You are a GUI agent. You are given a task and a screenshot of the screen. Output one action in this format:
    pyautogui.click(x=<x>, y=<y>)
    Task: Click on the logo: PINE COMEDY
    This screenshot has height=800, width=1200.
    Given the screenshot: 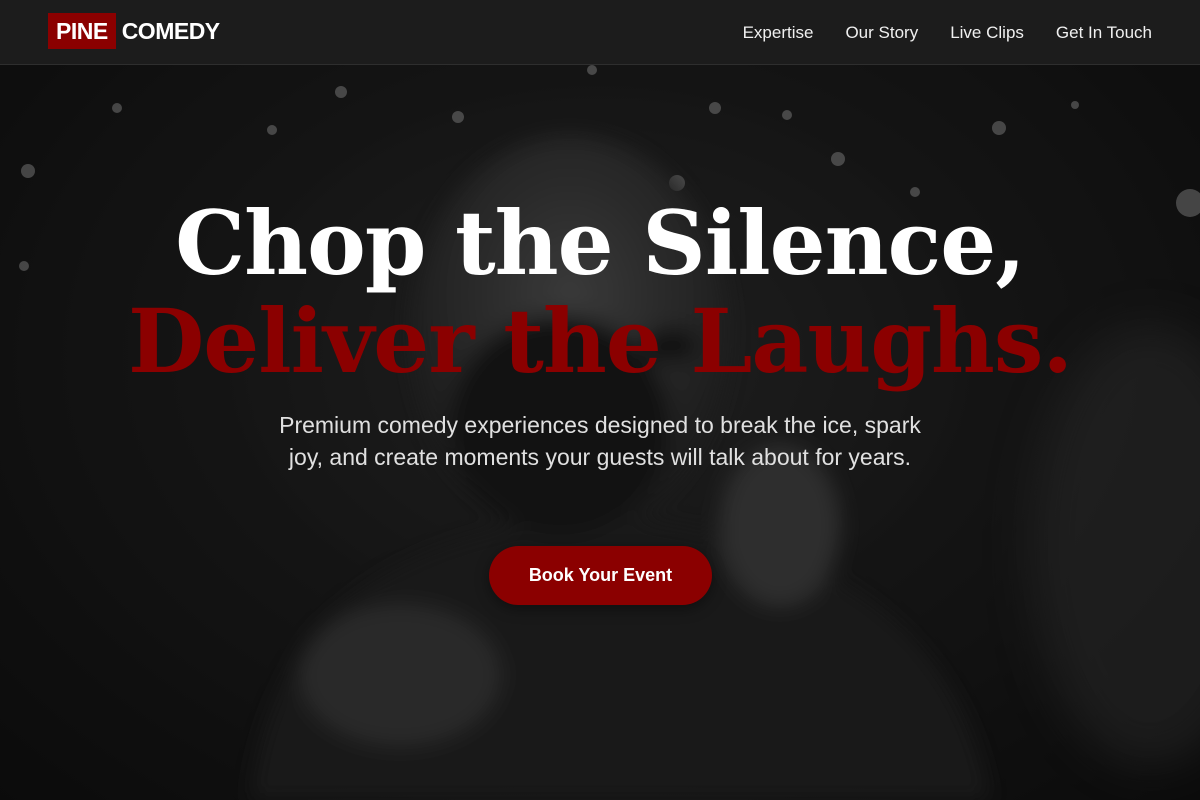 What is the action you would take?
    pyautogui.click(x=134, y=31)
    